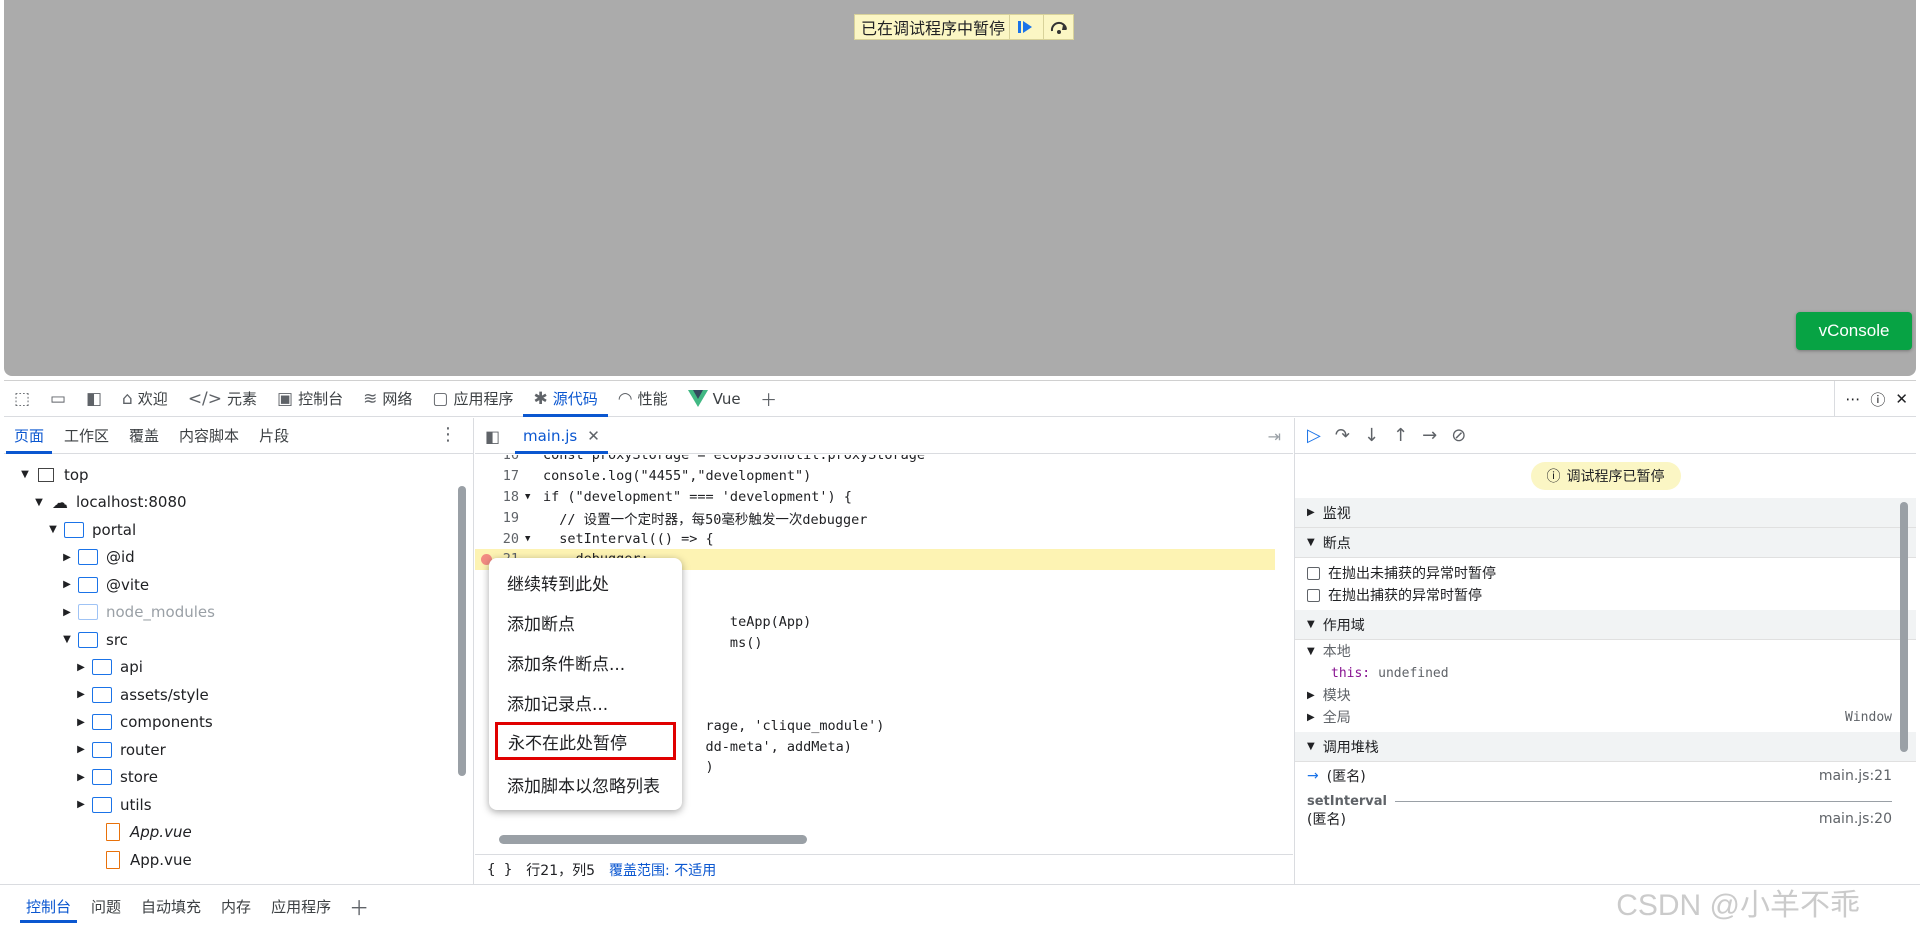 This screenshot has width=1920, height=929. What do you see at coordinates (106, 907) in the screenshot?
I see `drawer-tab-issues: 问题` at bounding box center [106, 907].